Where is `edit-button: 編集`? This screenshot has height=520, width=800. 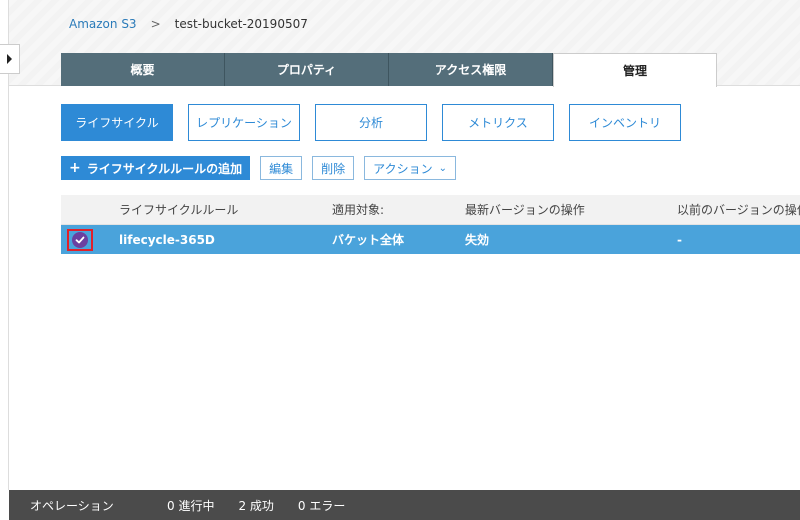
edit-button: 編集 is located at coordinates (281, 168).